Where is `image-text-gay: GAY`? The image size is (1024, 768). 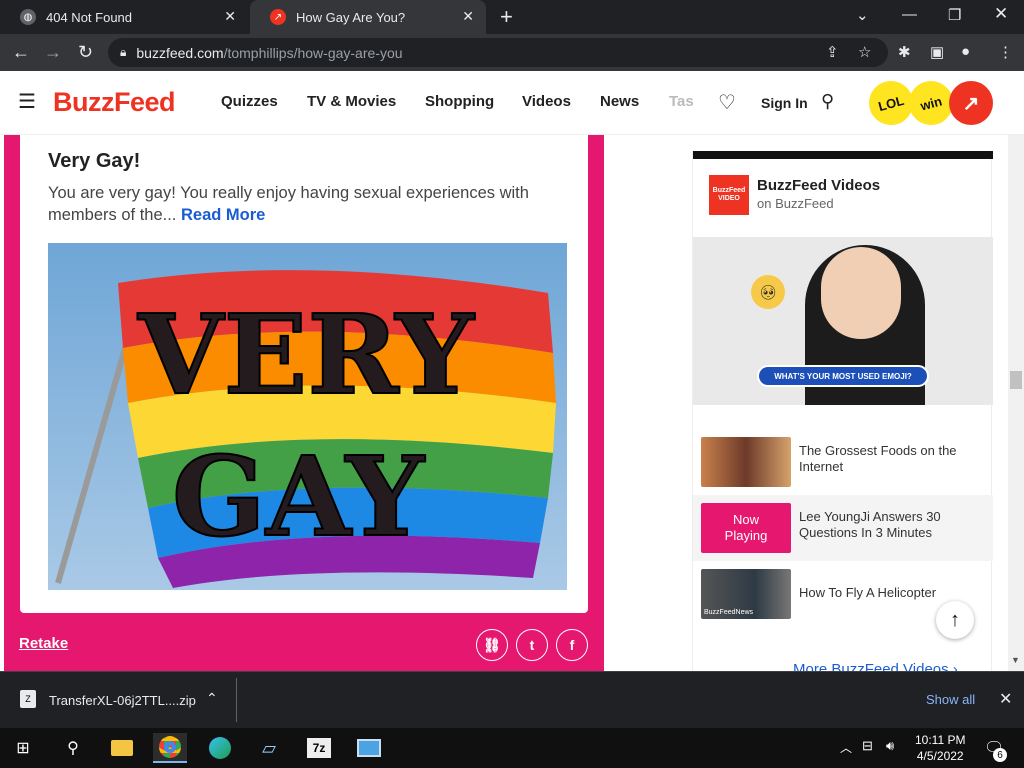 image-text-gay: GAY is located at coordinates (299, 496).